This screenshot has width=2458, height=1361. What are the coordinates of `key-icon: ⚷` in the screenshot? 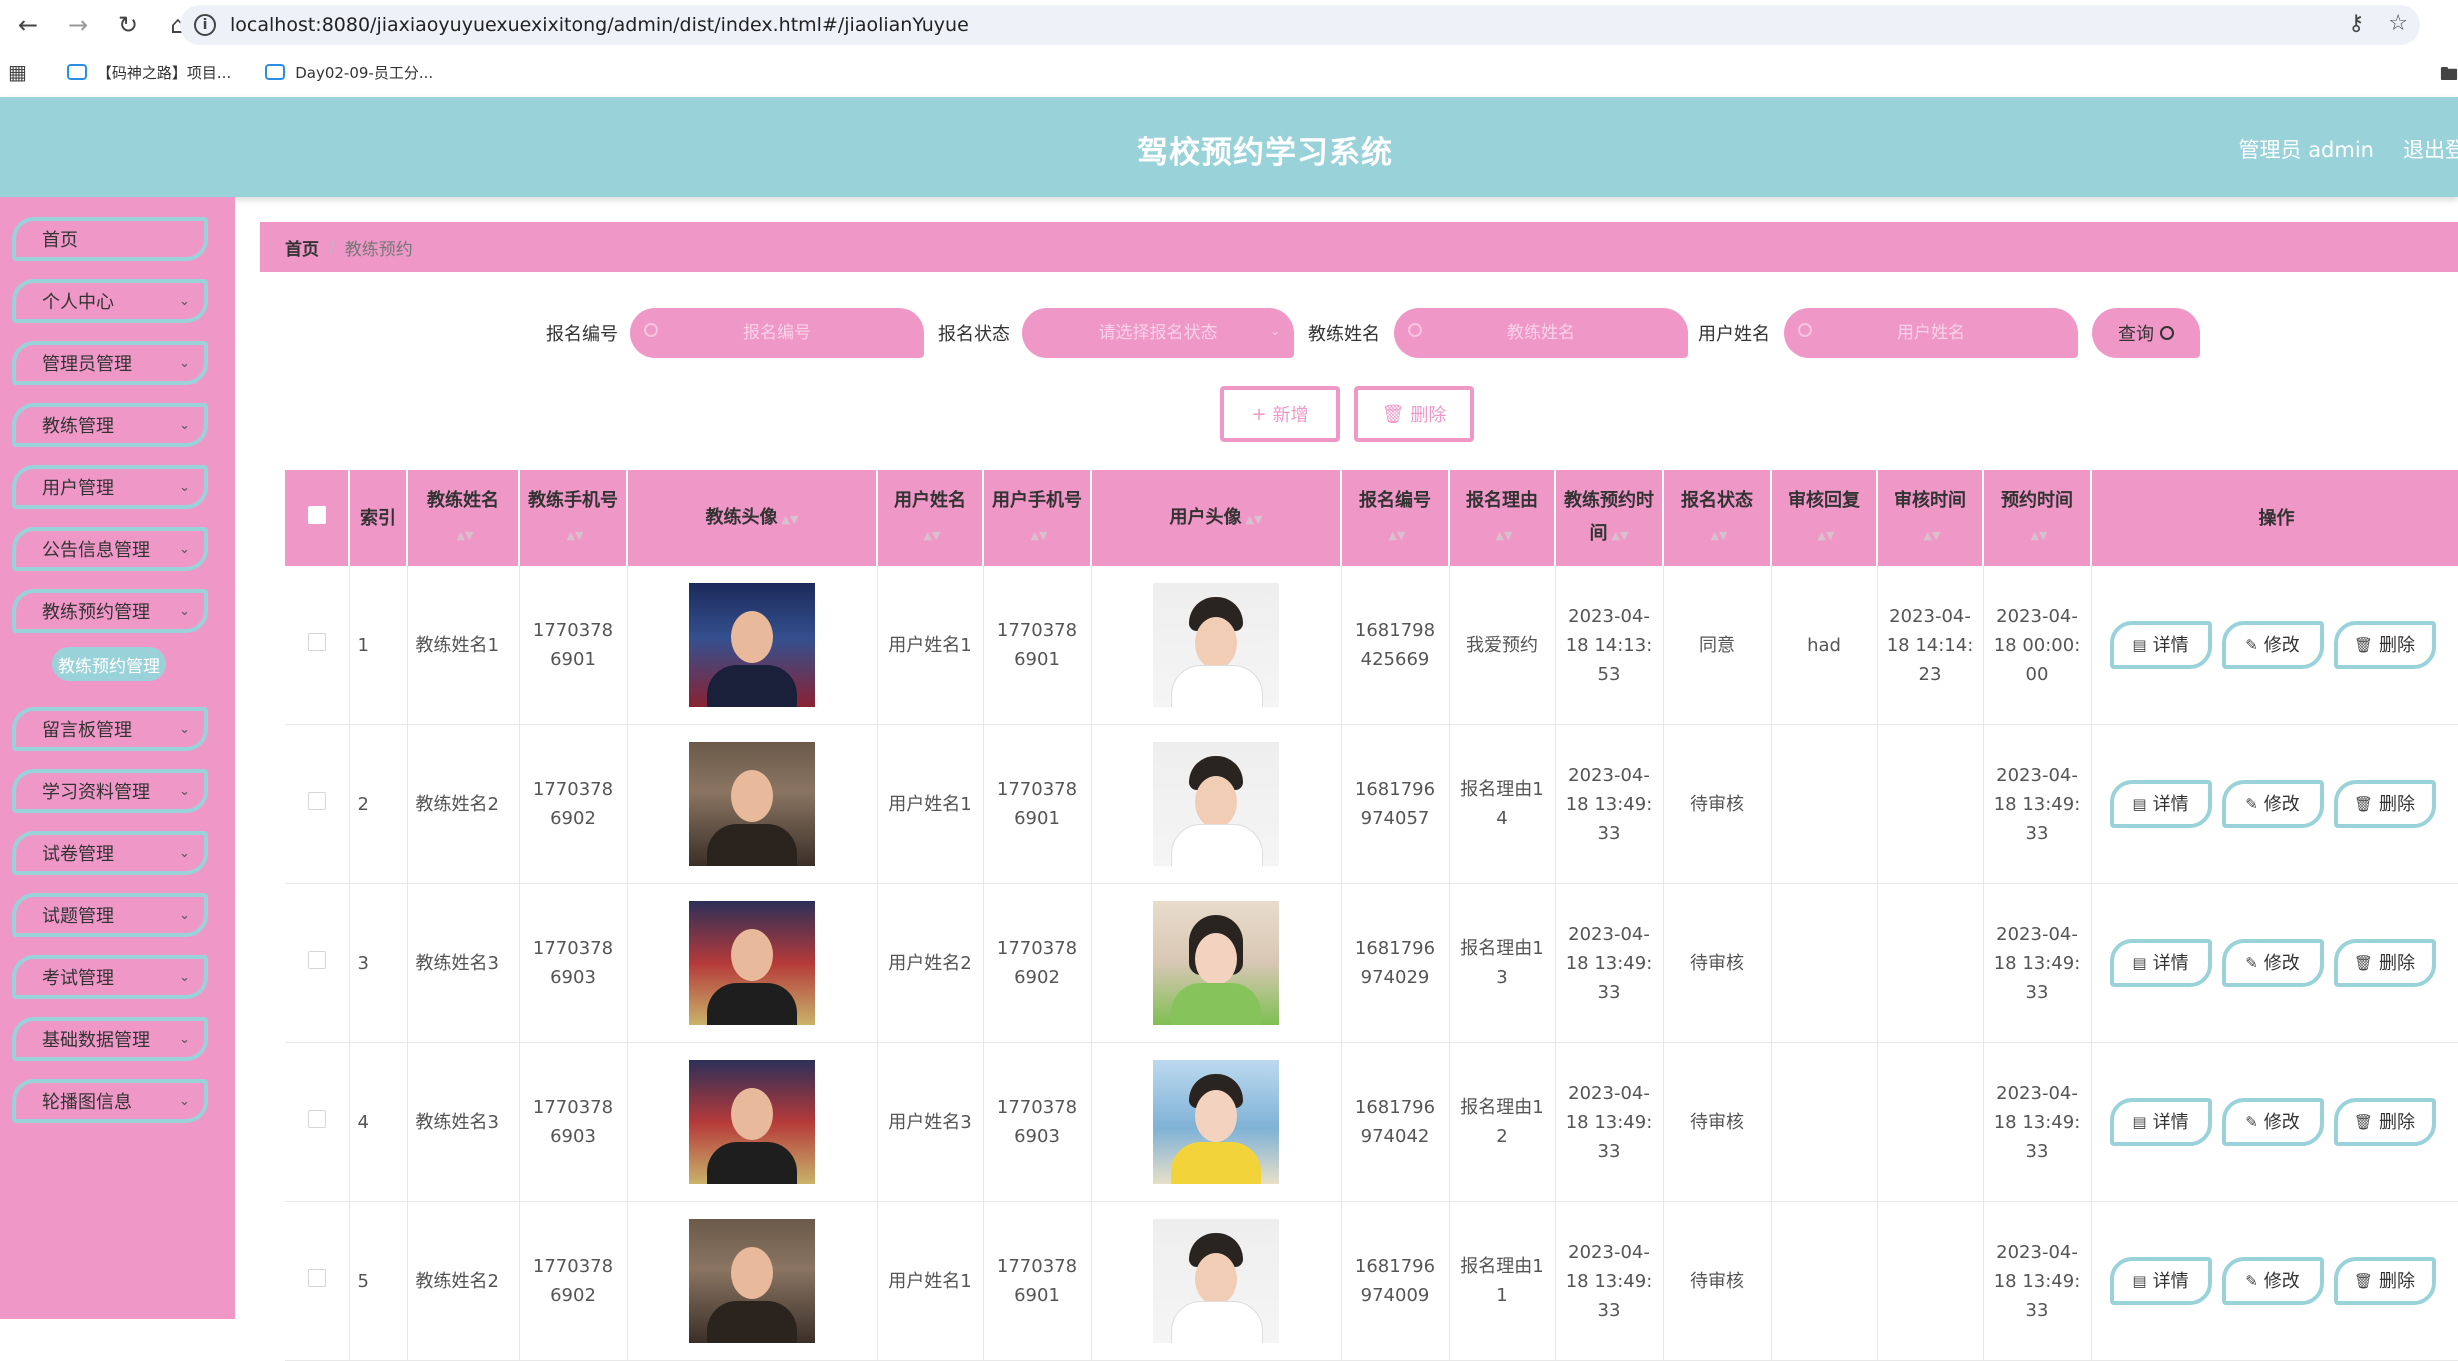 It's located at (2356, 23).